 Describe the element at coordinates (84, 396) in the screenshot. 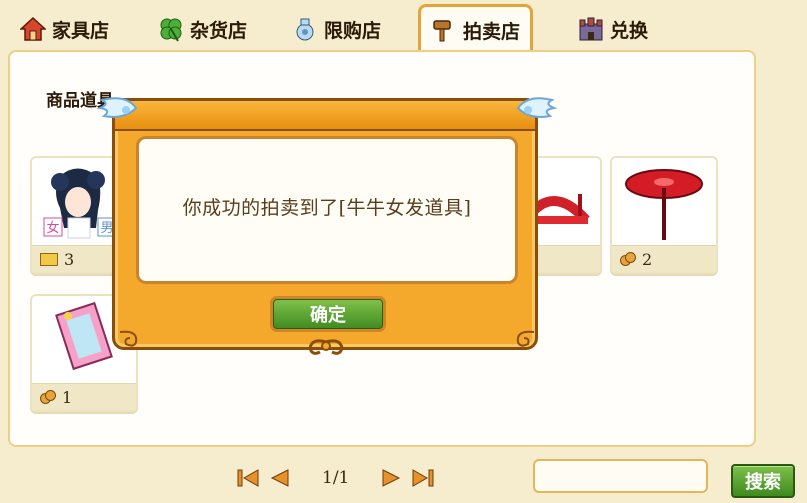

I see `item-price: 1` at that location.